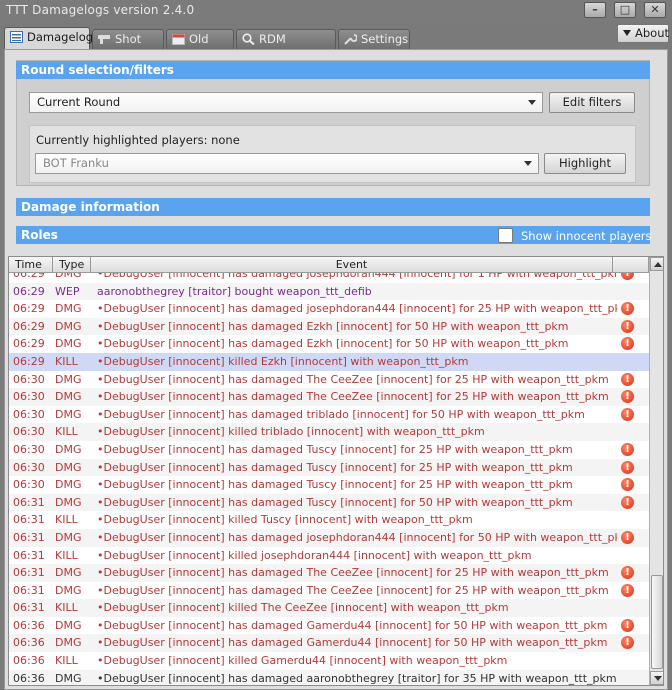  I want to click on scroll-thumb, so click(657, 622).